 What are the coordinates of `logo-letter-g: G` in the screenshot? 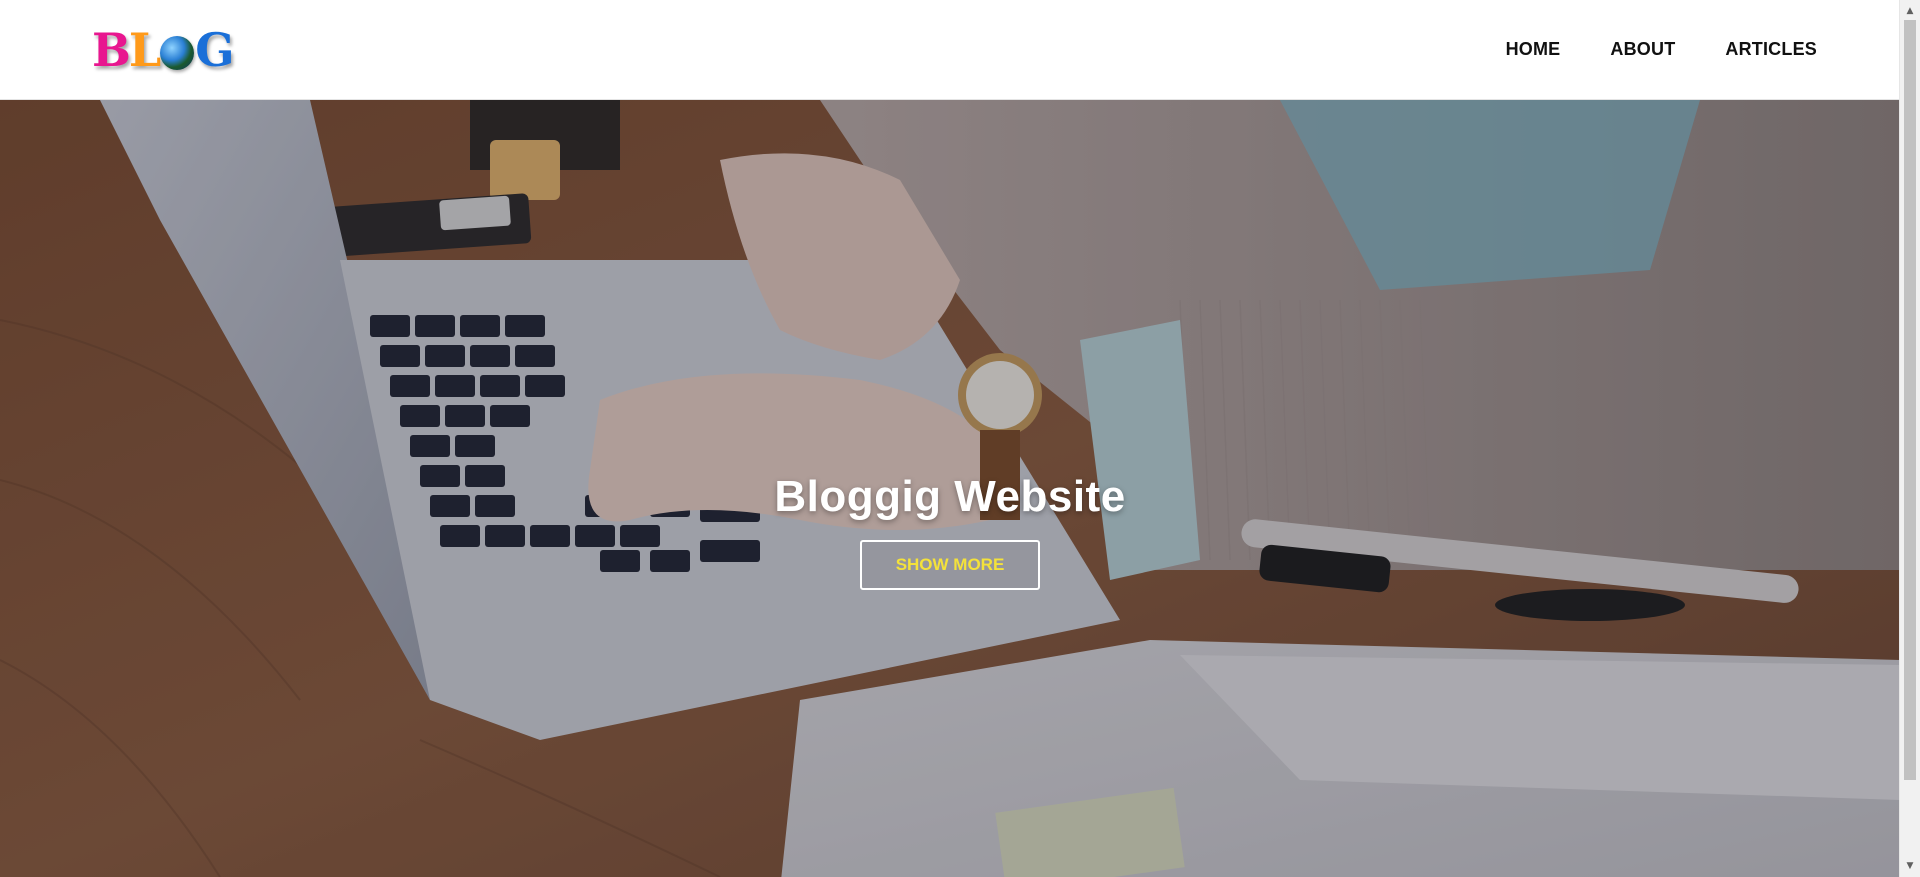 It's located at (214, 50).